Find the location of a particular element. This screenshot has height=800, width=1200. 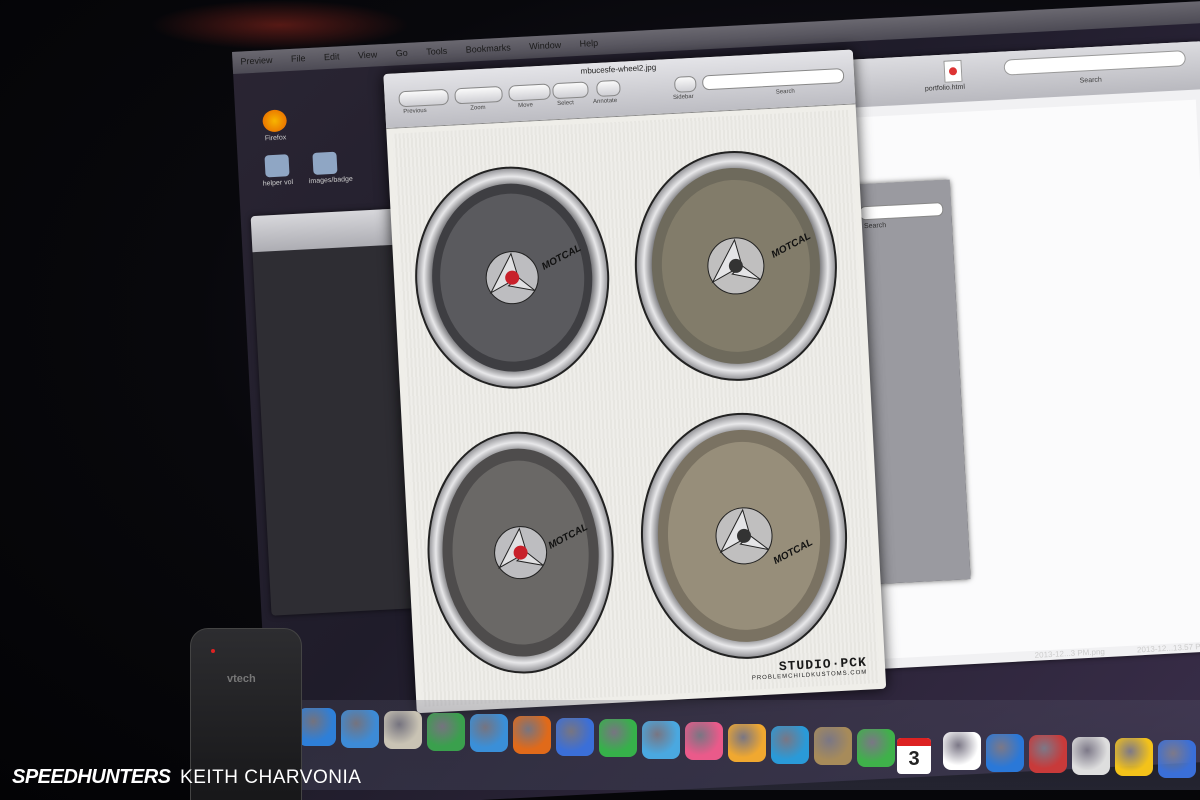

window-toolbar: portfolio.html Search is located at coordinates (1016, 75).